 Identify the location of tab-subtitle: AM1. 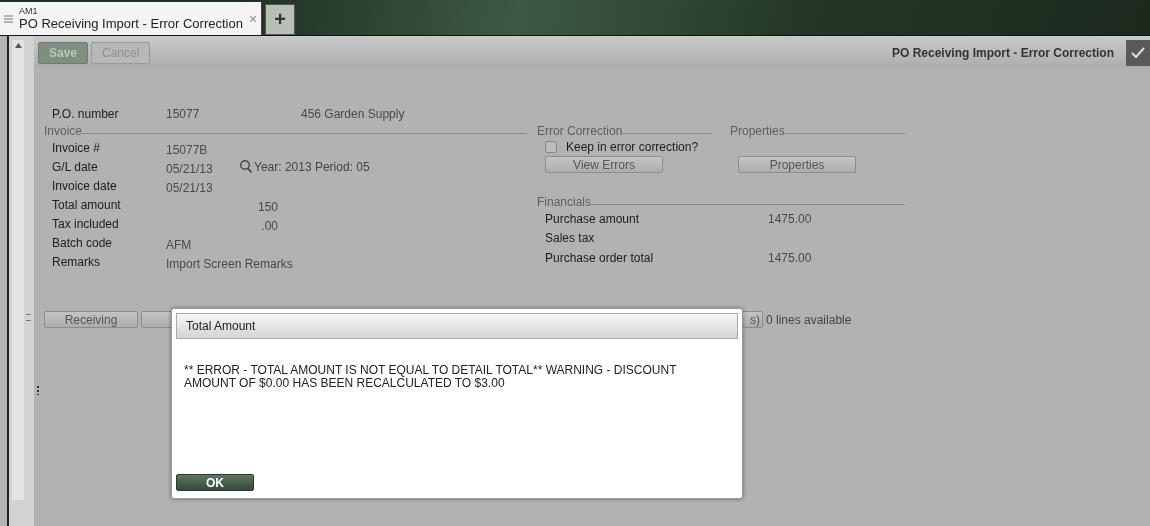
(29, 11).